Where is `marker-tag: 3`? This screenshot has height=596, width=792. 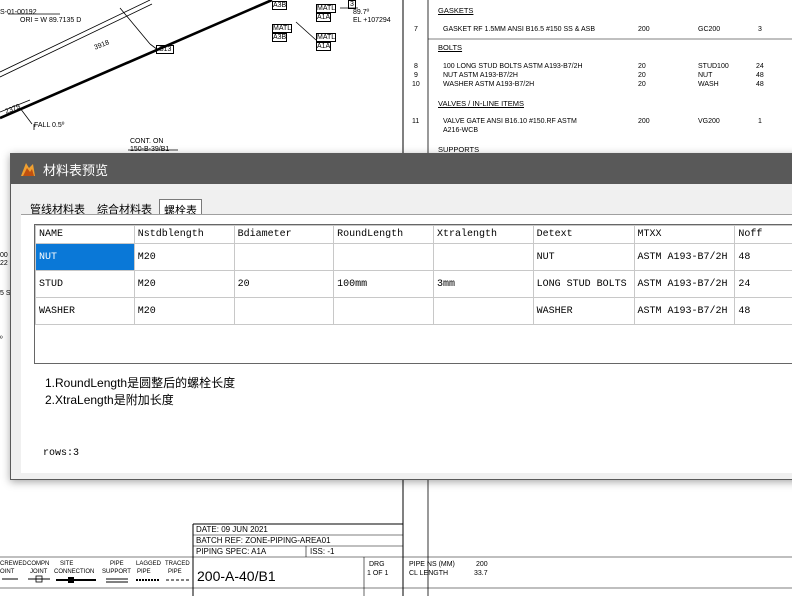 marker-tag: 3 is located at coordinates (352, 4).